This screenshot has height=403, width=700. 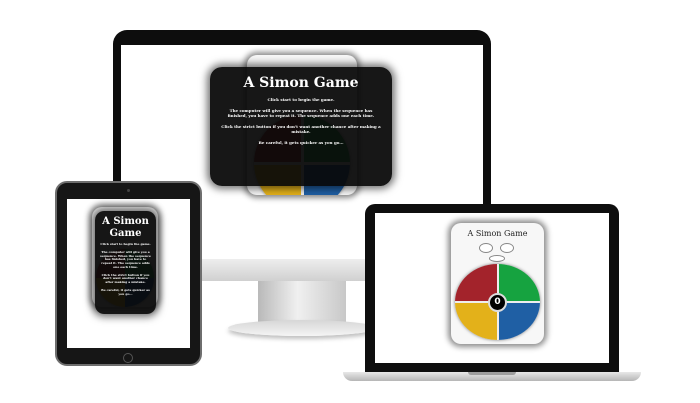 What do you see at coordinates (128, 358) in the screenshot?
I see `home-button-icon` at bounding box center [128, 358].